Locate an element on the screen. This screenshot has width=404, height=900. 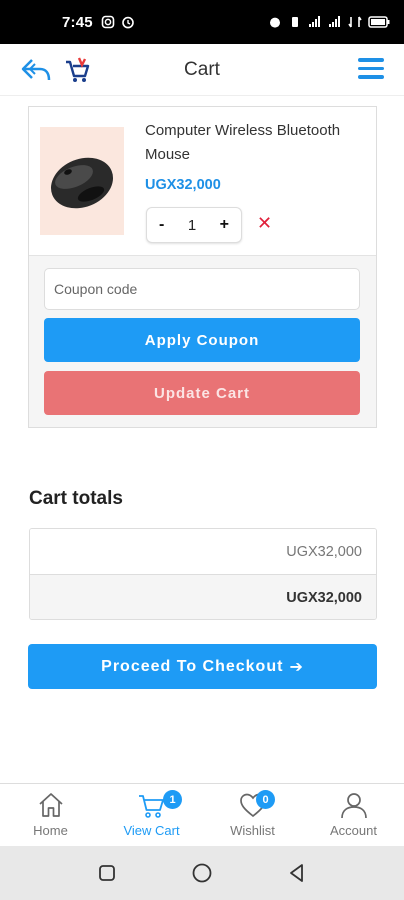
coupon-code-input is located at coordinates (202, 289).